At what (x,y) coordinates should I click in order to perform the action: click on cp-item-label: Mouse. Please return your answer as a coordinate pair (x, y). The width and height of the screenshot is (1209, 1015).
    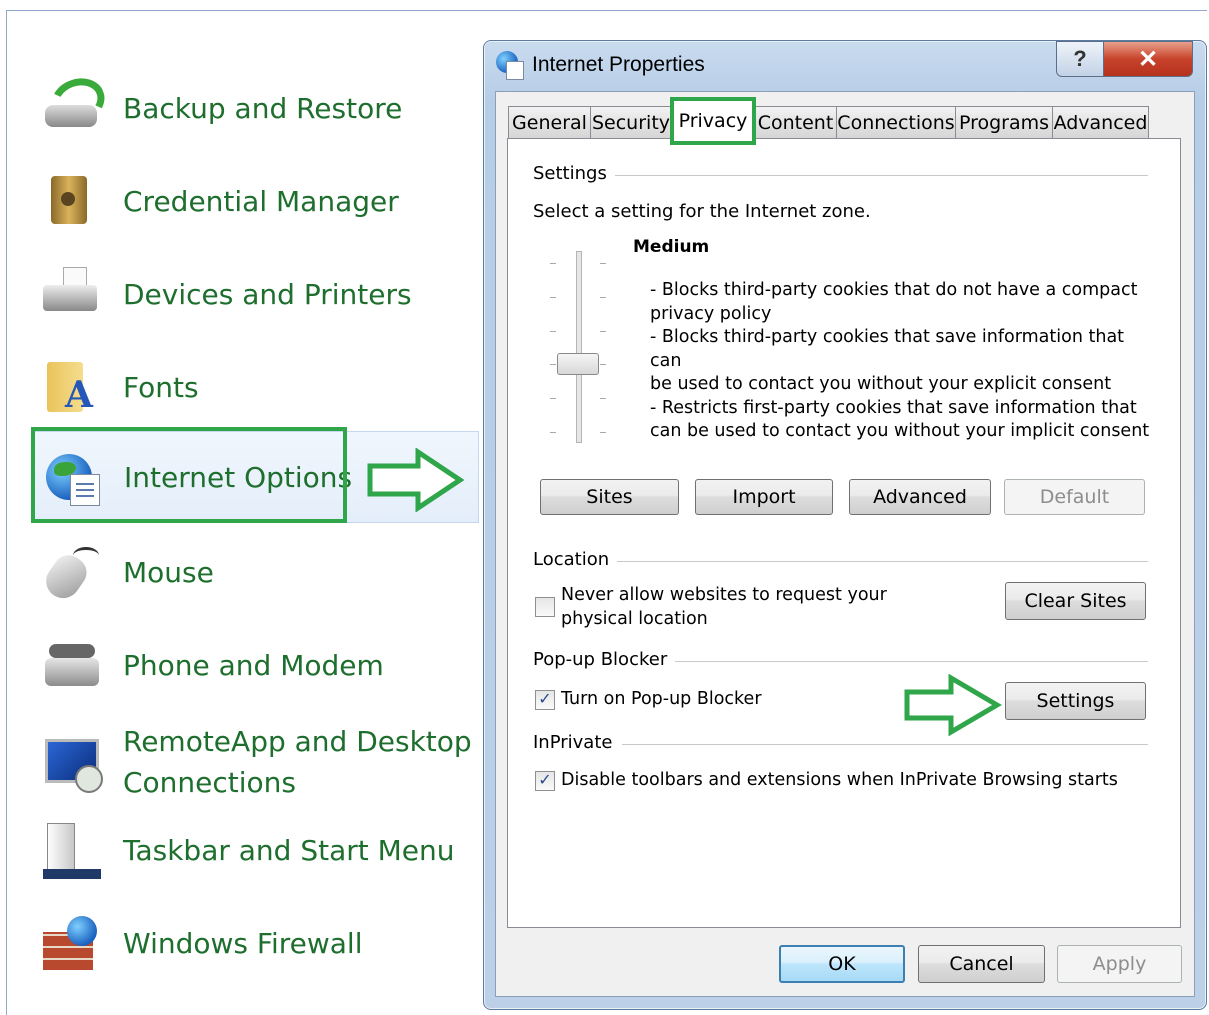
    Looking at the image, I should click on (168, 572).